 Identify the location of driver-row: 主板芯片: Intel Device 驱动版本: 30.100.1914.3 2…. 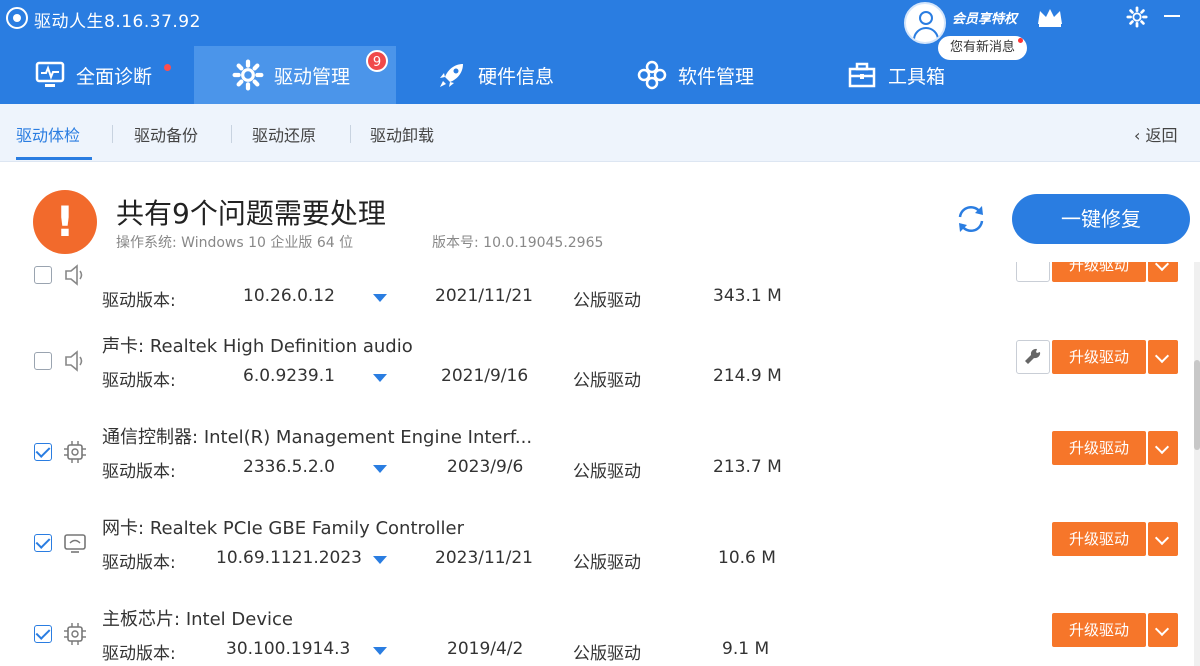
(600, 635).